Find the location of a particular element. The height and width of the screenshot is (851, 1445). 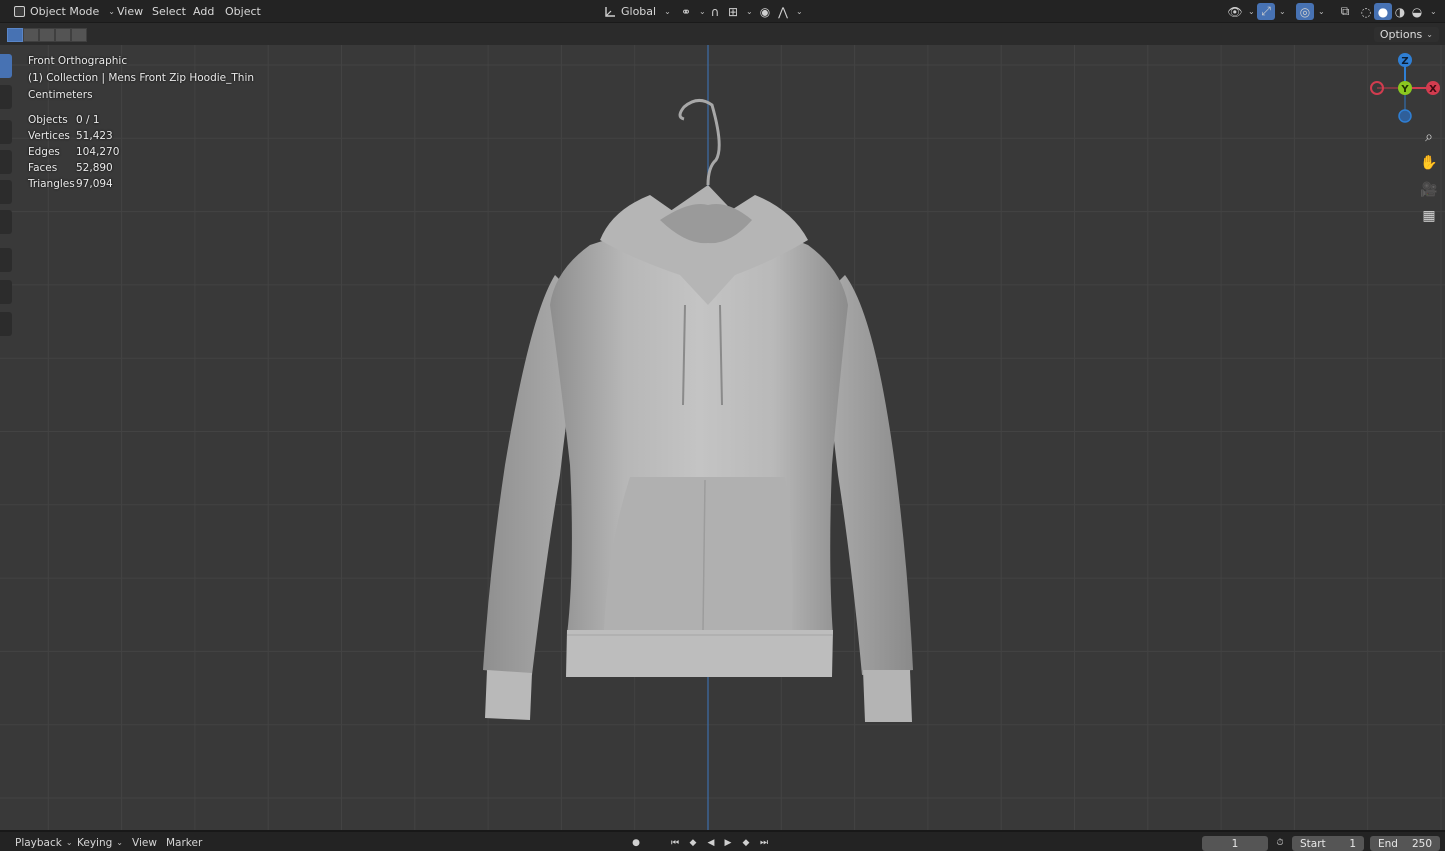

waistband is located at coordinates (699, 653).